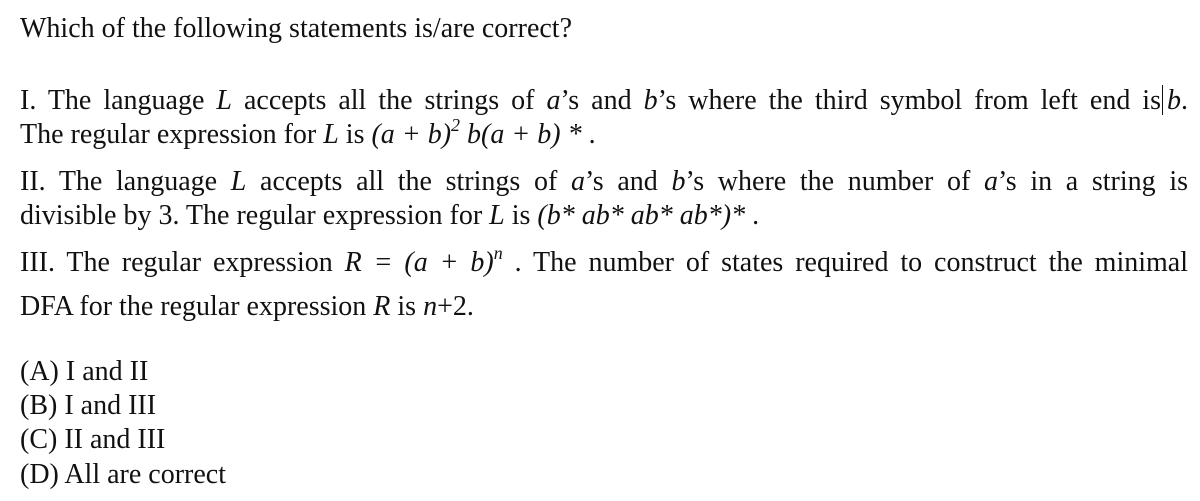 The width and height of the screenshot is (1200, 501). What do you see at coordinates (641, 215) in the screenshot?
I see `regex-expression: (b* ab* ab* ab*)*` at bounding box center [641, 215].